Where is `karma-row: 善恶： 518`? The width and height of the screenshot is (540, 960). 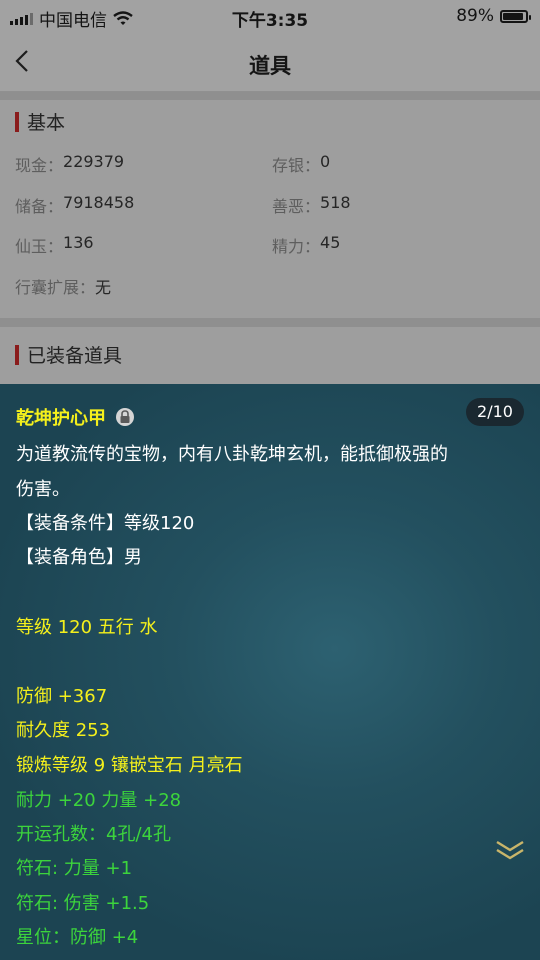
karma-row: 善恶： 518 is located at coordinates (311, 205).